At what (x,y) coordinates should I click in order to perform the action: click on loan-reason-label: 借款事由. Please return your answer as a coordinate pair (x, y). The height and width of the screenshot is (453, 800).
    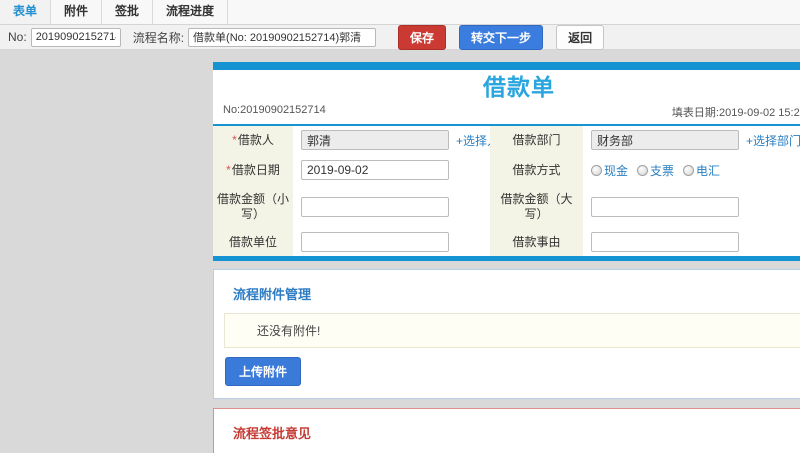
    Looking at the image, I should click on (536, 242).